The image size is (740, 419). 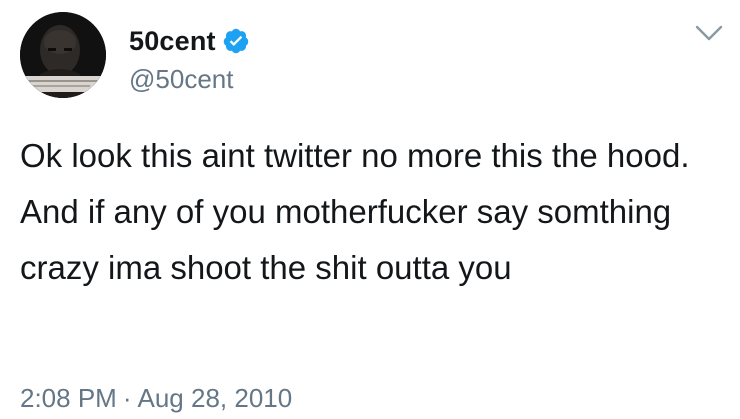 What do you see at coordinates (181, 79) in the screenshot?
I see `author-handle: @50cent` at bounding box center [181, 79].